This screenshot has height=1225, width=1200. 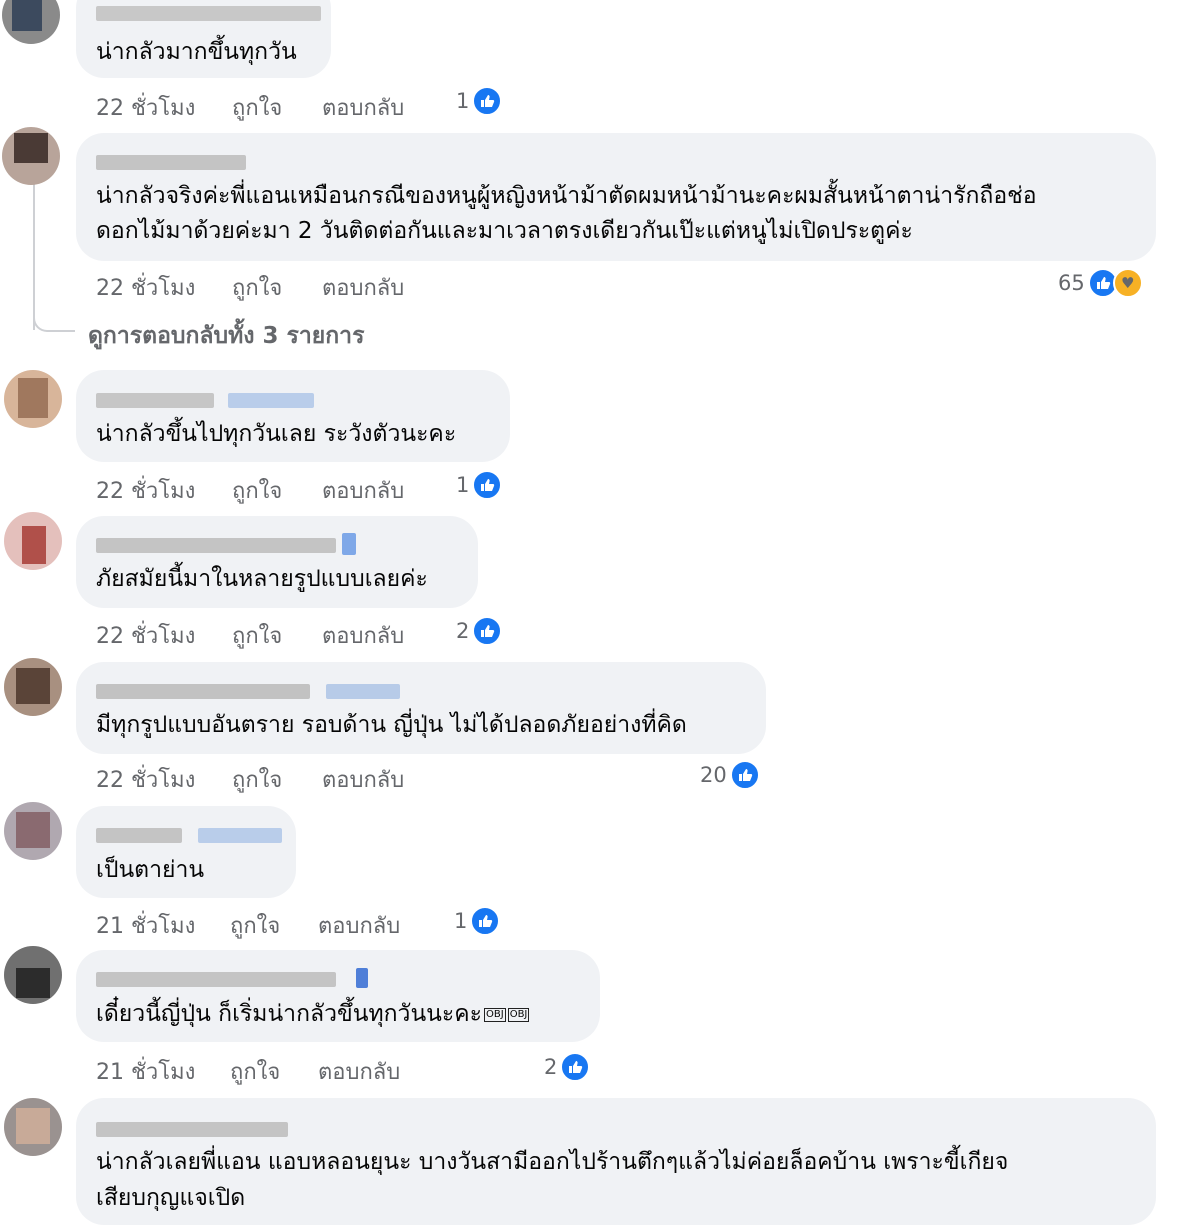 I want to click on comment-text: เป็นตาย่าน, so click(x=150, y=870).